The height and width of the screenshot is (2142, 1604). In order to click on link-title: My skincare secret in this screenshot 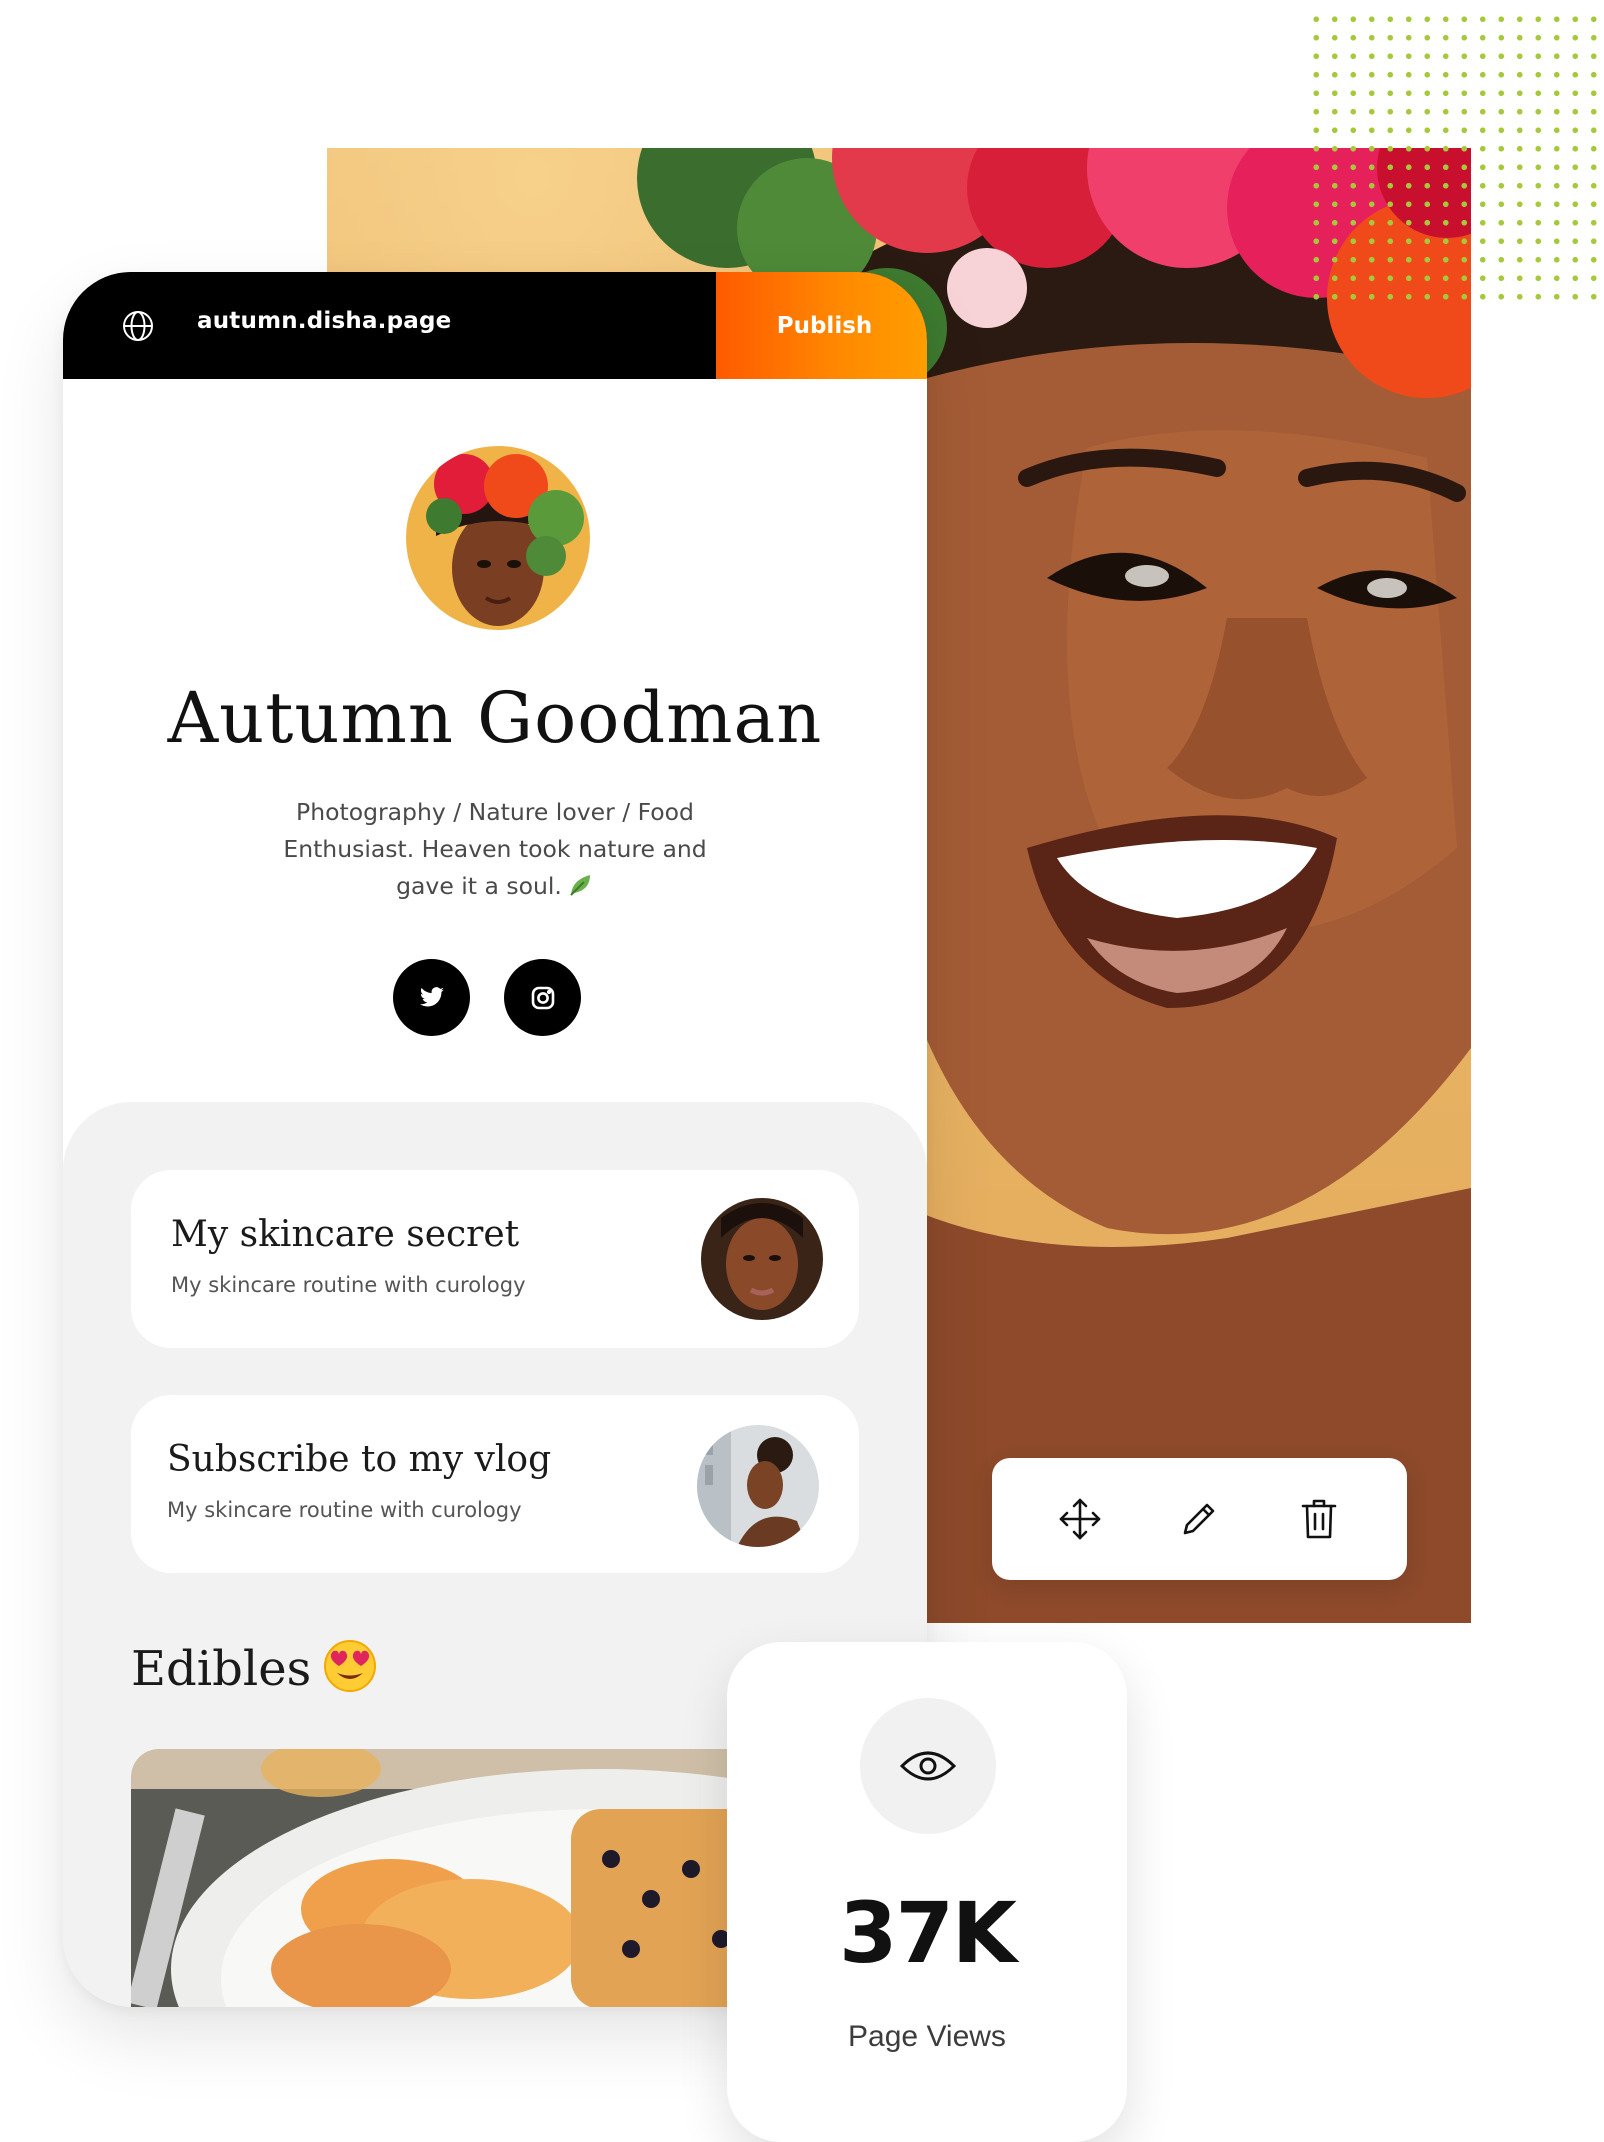, I will do `click(345, 1234)`.